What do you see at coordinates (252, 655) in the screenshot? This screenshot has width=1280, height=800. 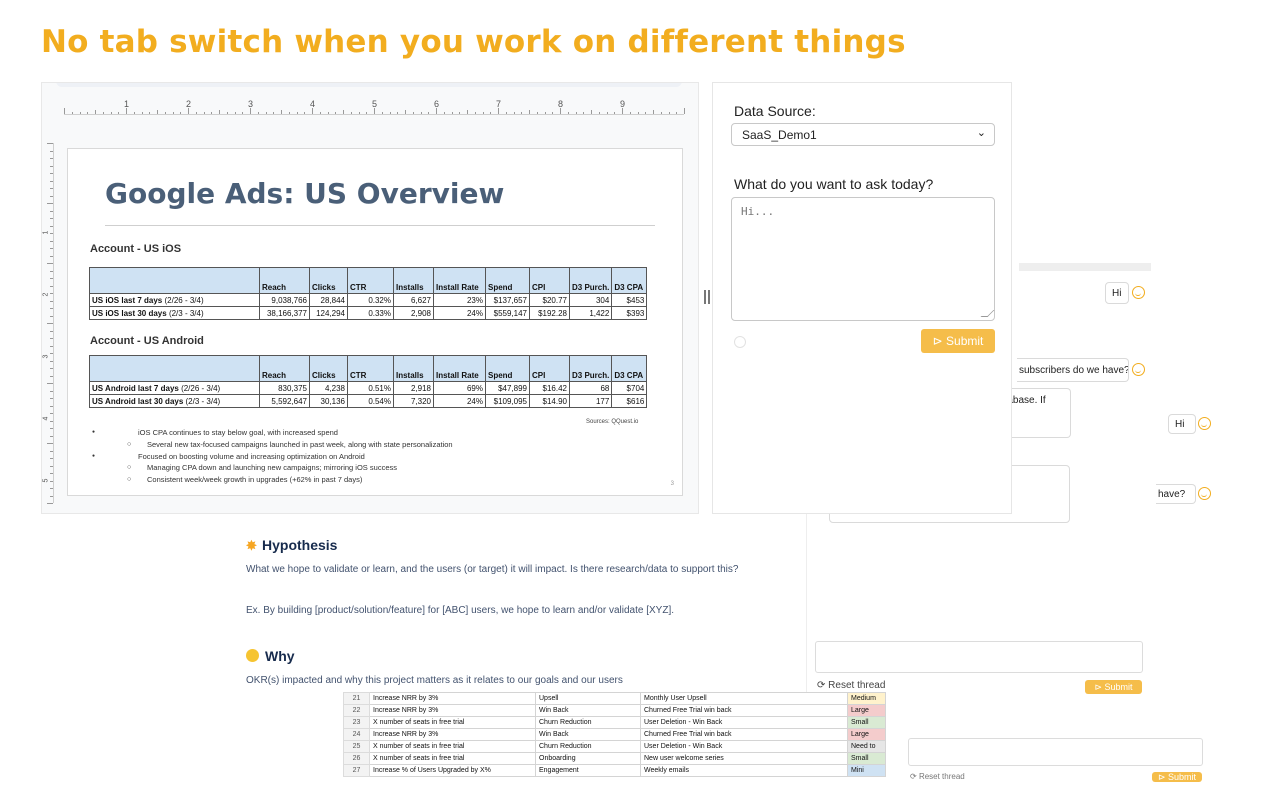 I see `thinking-face-icon` at bounding box center [252, 655].